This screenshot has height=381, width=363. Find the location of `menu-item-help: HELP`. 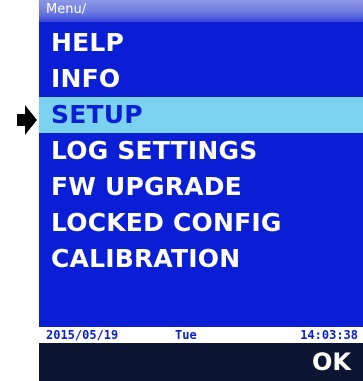

menu-item-help: HELP is located at coordinates (201, 43).